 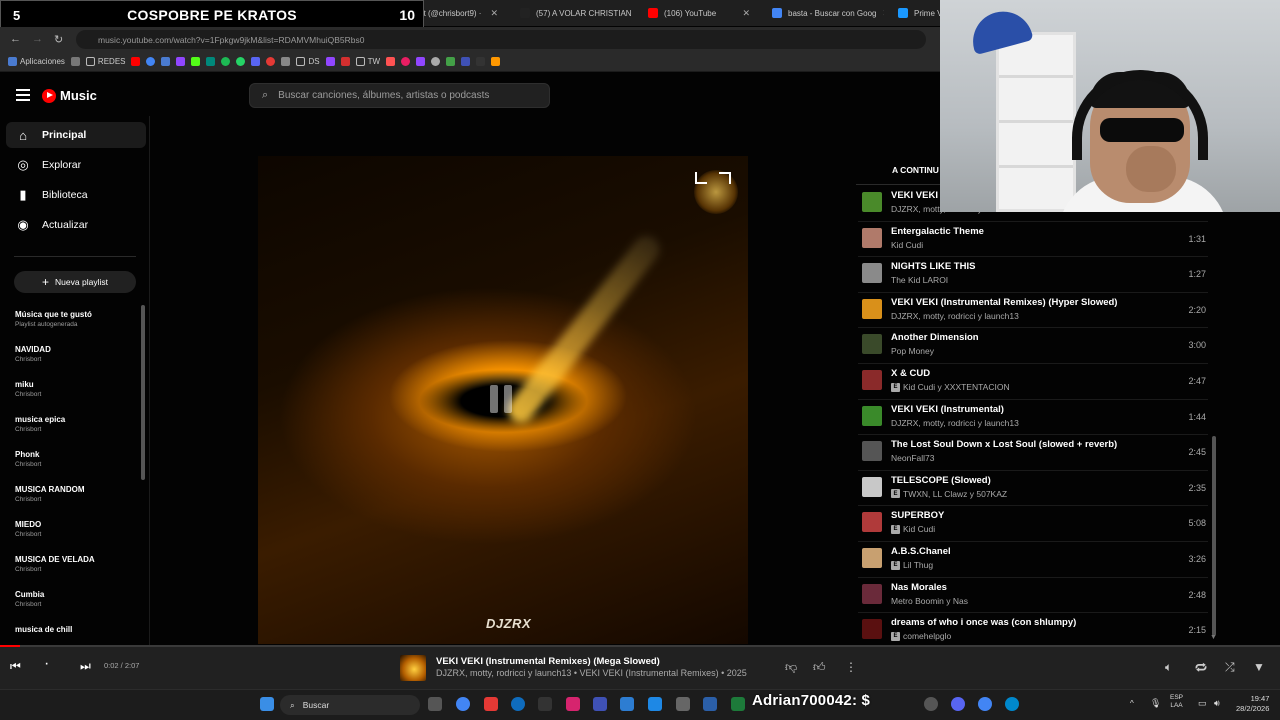 I want to click on like-icon: 👍︎, so click(x=819, y=667).